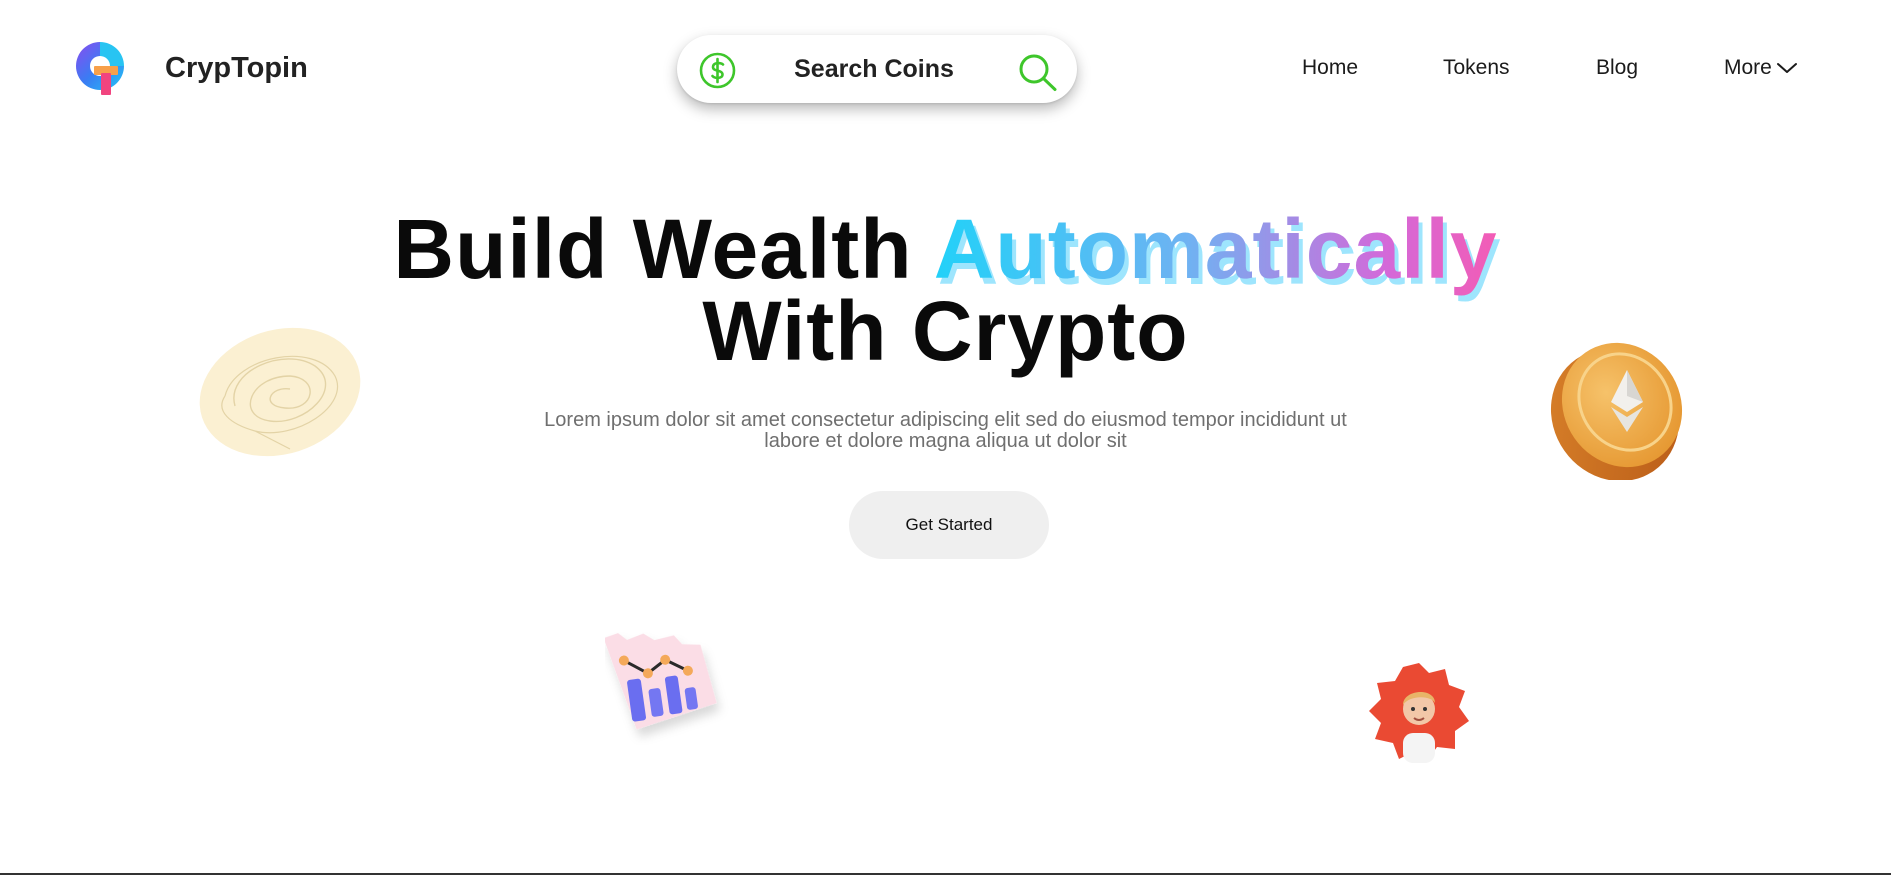  What do you see at coordinates (945, 331) in the screenshot?
I see `hero-title-part2: With Crypto` at bounding box center [945, 331].